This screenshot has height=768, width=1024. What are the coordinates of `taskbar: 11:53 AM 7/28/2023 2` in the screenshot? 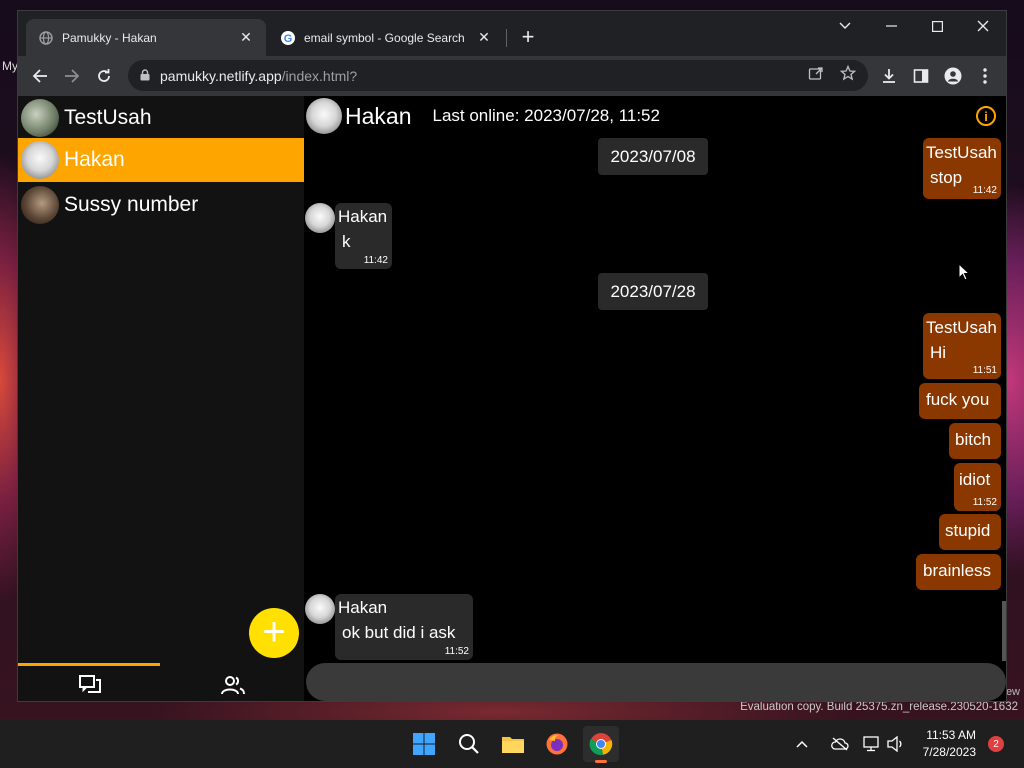 It's located at (512, 744).